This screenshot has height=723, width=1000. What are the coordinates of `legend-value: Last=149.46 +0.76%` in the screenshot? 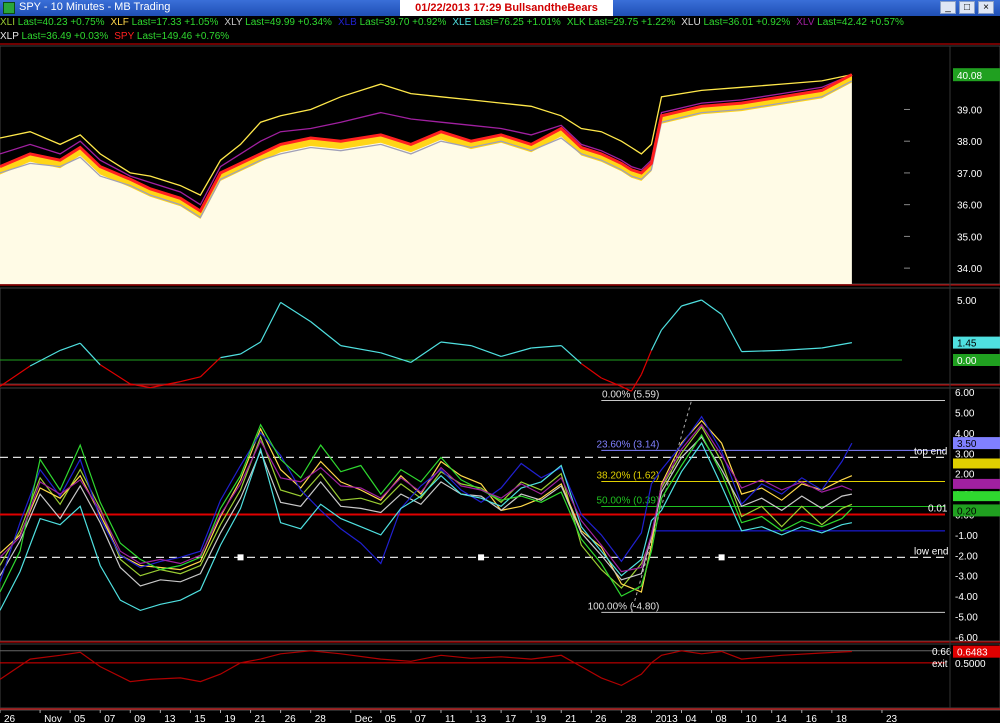 It's located at (182, 36).